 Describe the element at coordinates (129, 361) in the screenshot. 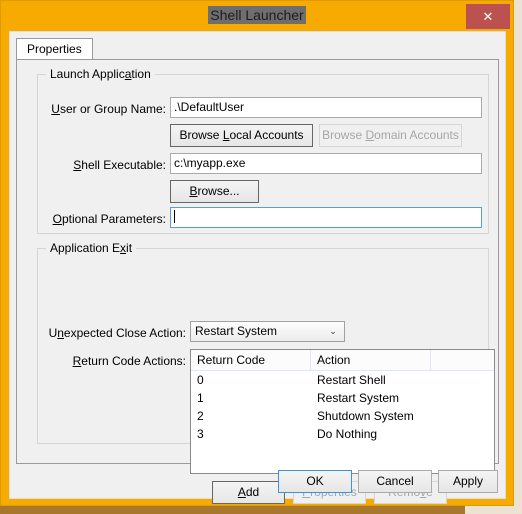

I see `return-code-actions-label: Return Code Actions:` at that location.